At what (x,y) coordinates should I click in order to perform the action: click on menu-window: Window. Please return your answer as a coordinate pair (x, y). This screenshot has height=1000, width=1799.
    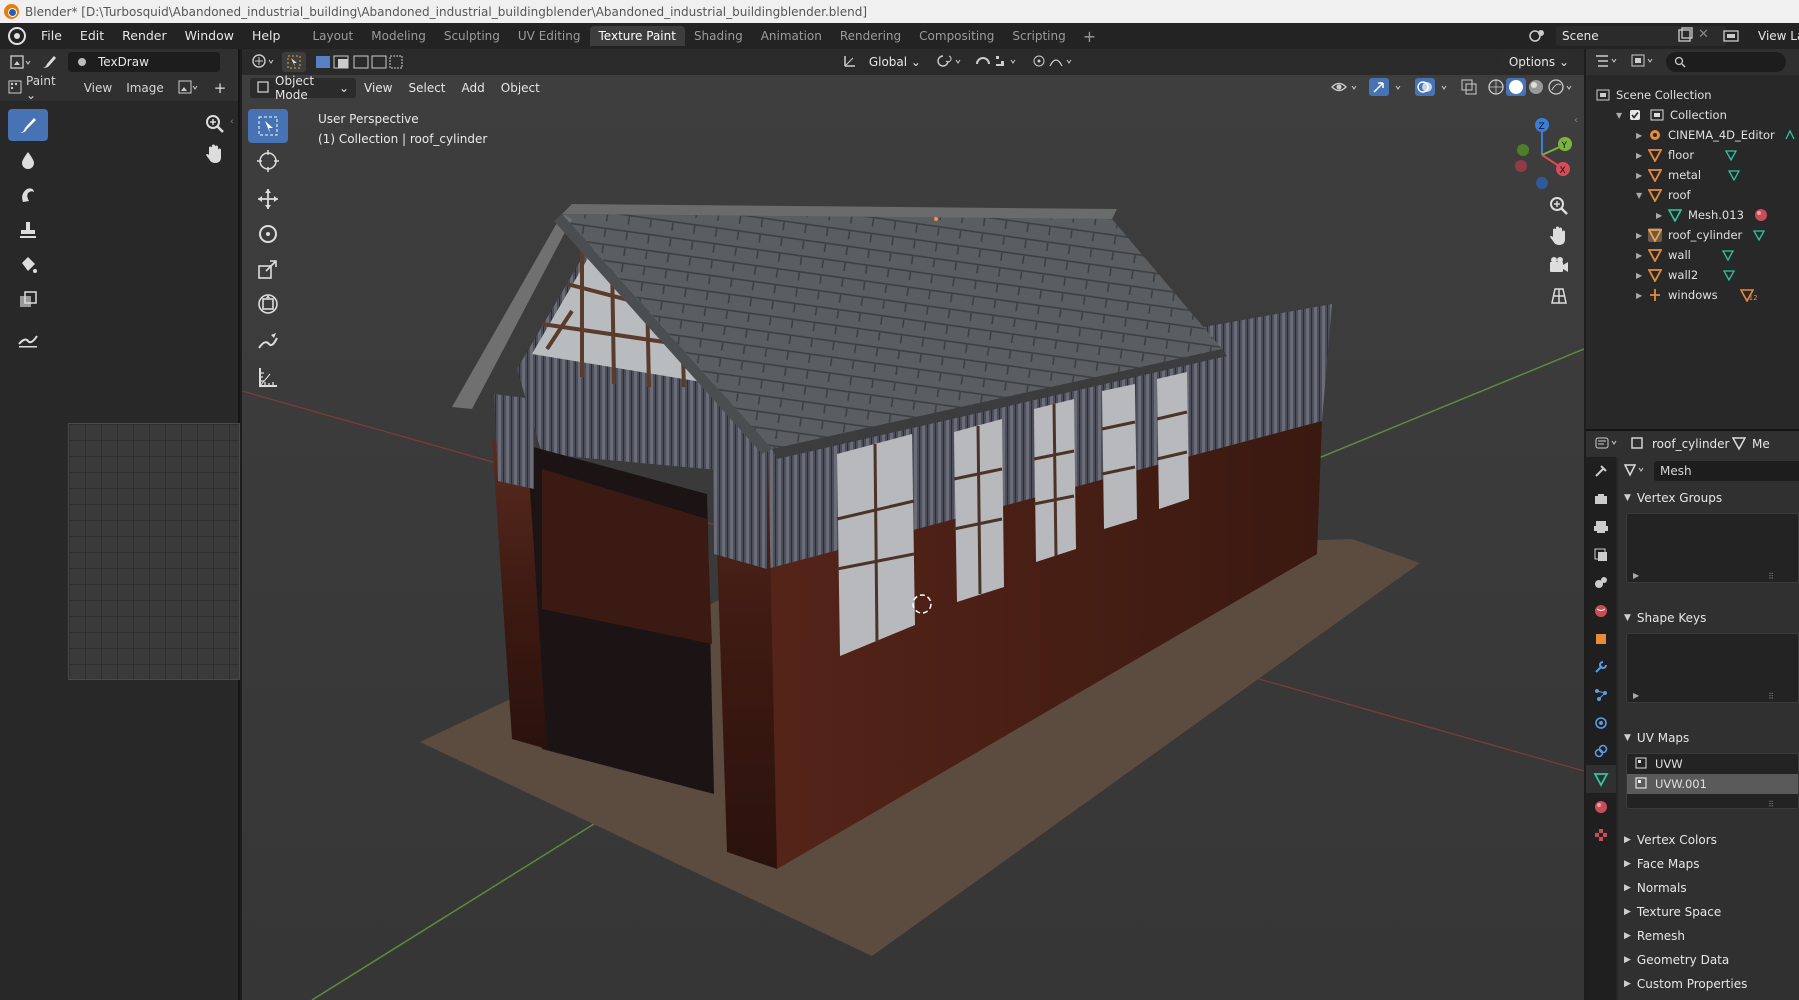
    Looking at the image, I should click on (209, 36).